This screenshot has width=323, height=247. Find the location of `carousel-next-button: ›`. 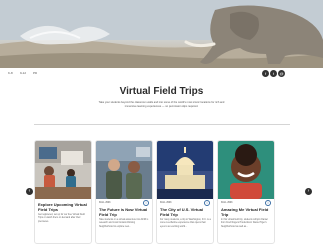

carousel-next-button: › is located at coordinates (308, 191).